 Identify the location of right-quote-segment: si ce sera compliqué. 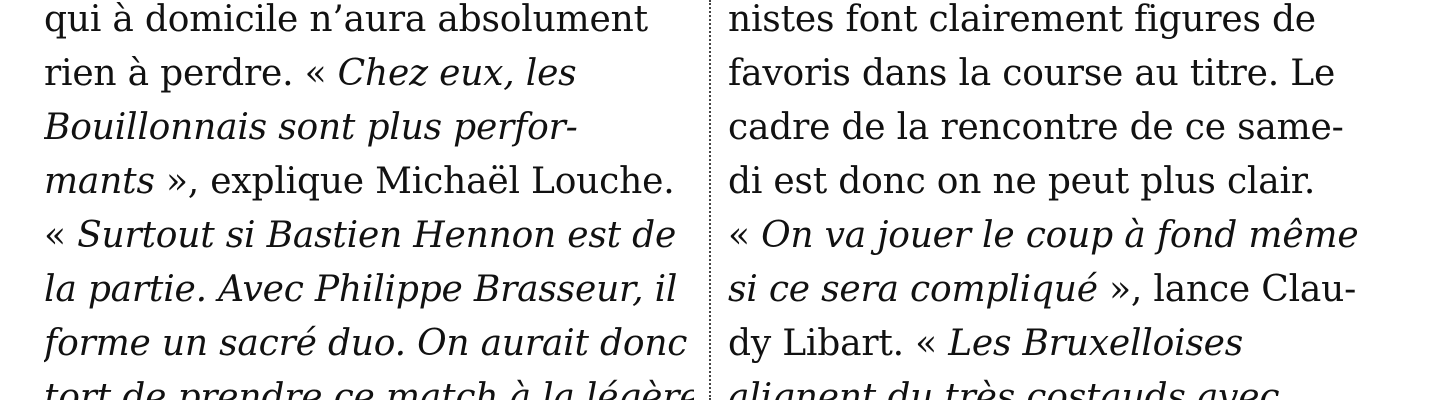
(913, 289).